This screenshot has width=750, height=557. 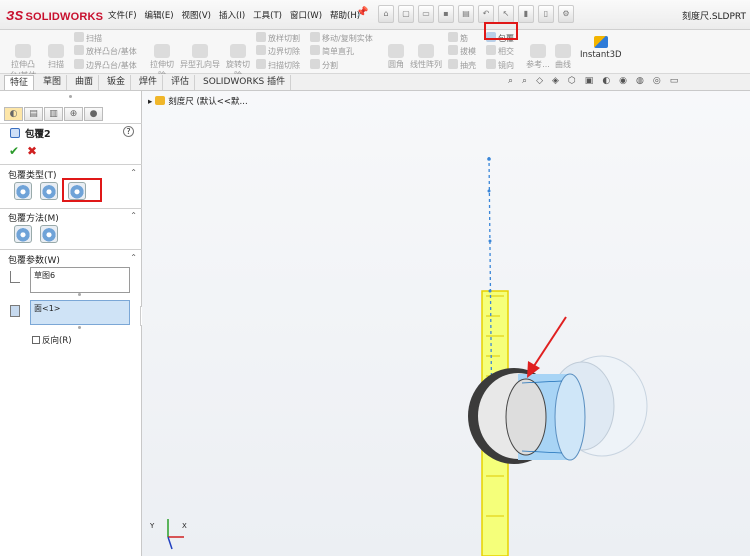 What do you see at coordinates (396, 51) in the screenshot?
I see `fillet-icon` at bounding box center [396, 51].